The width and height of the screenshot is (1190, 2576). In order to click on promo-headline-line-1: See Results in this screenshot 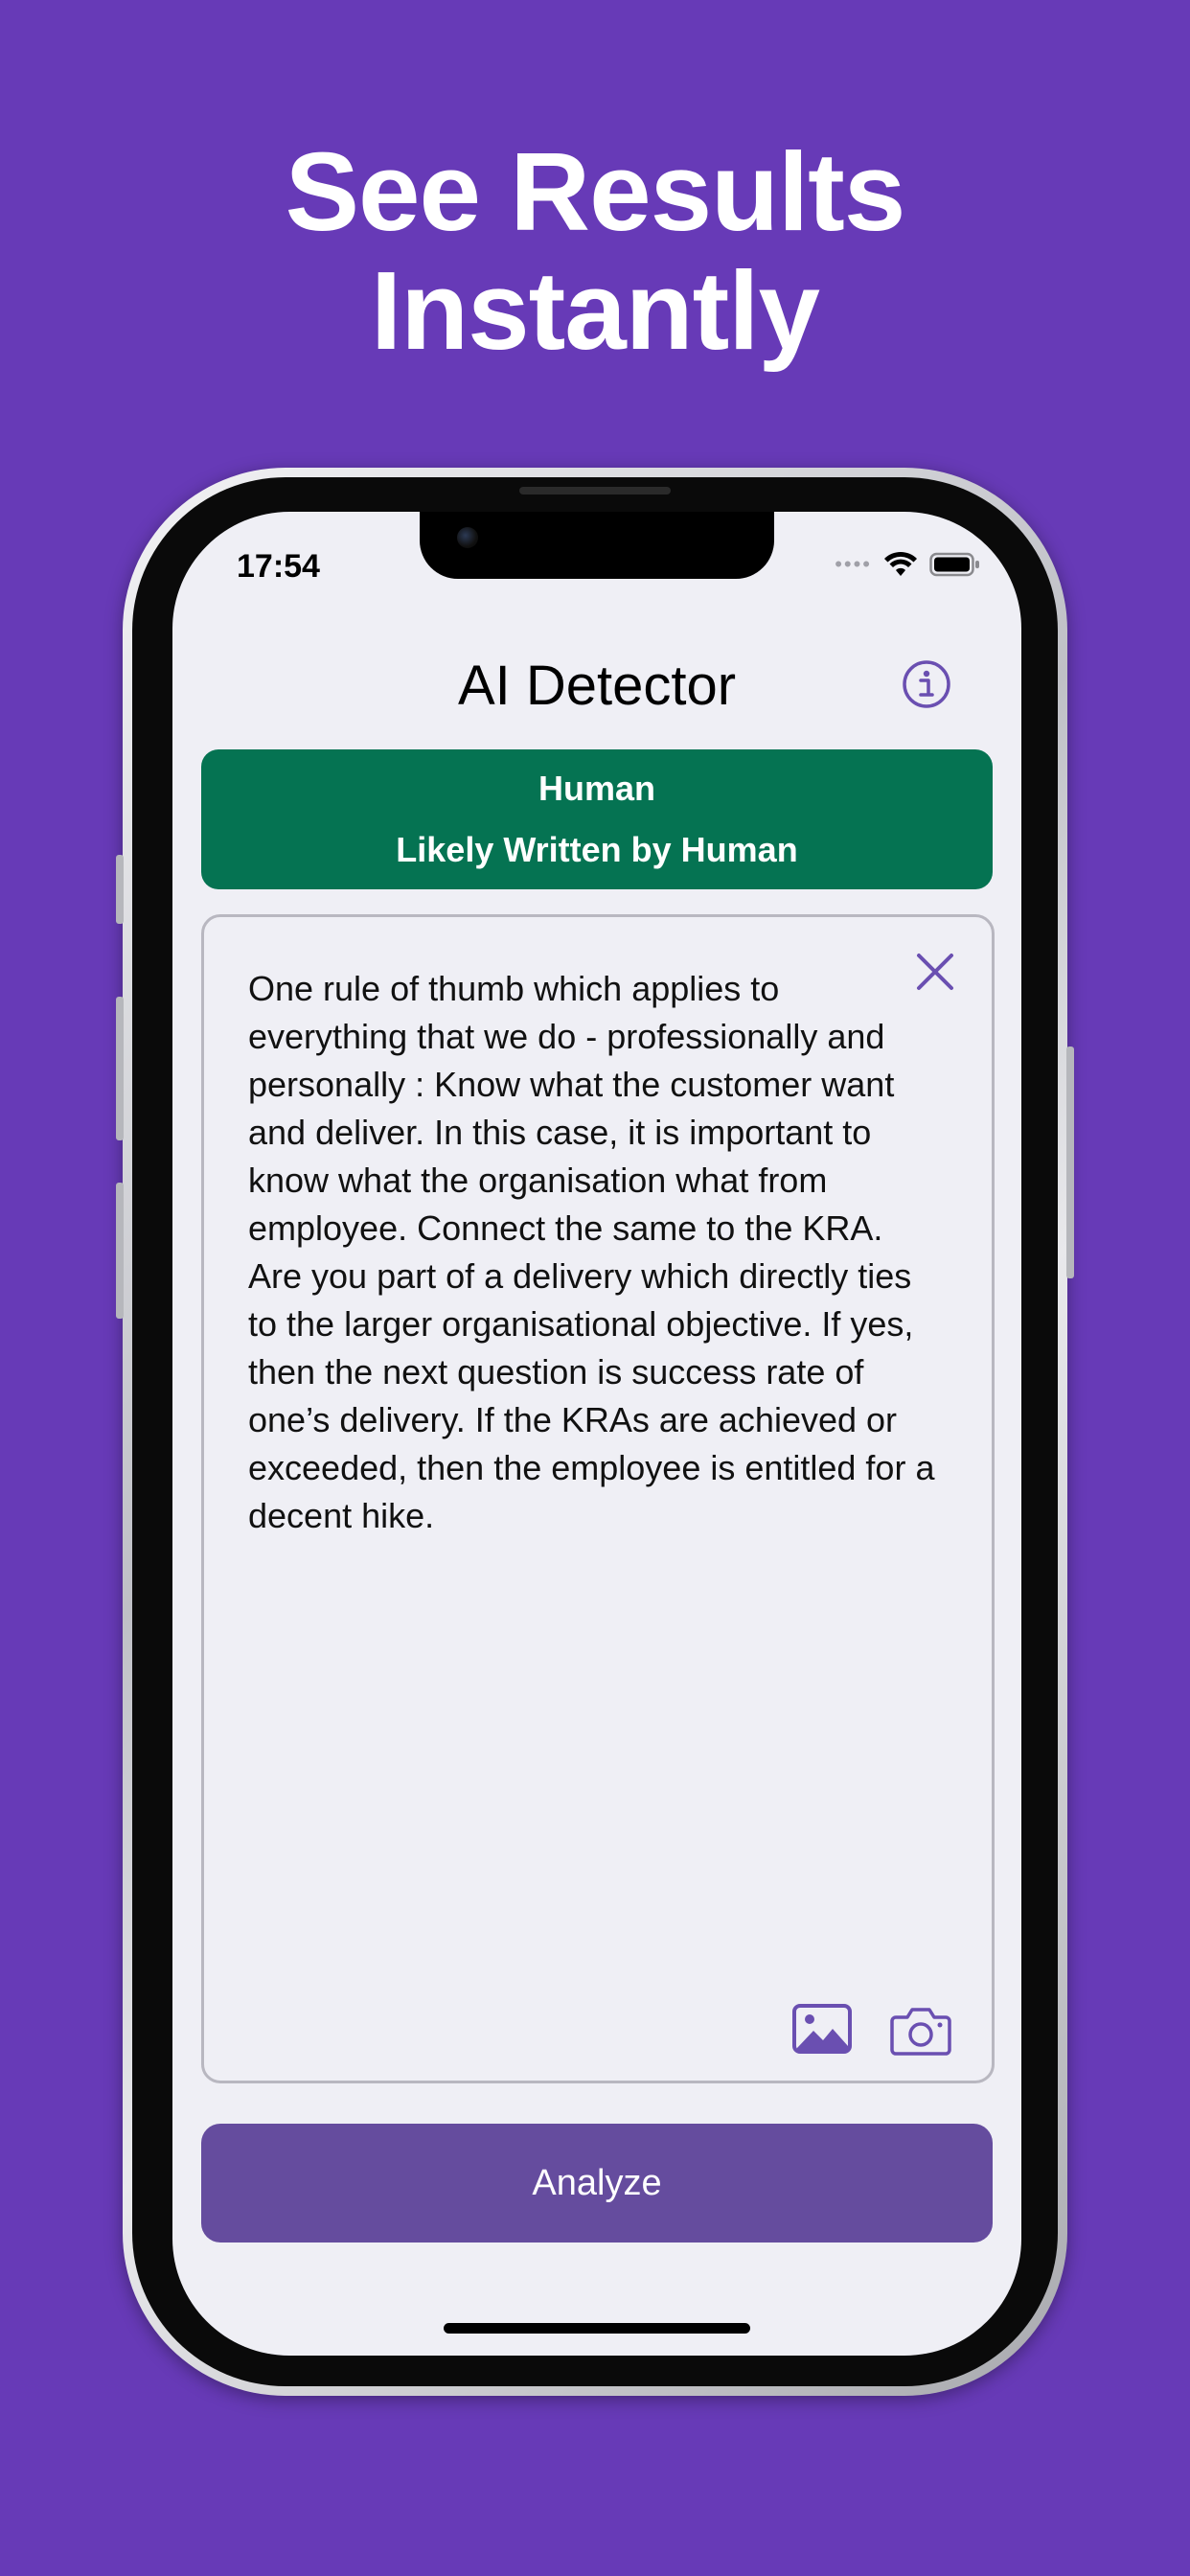, I will do `click(595, 191)`.